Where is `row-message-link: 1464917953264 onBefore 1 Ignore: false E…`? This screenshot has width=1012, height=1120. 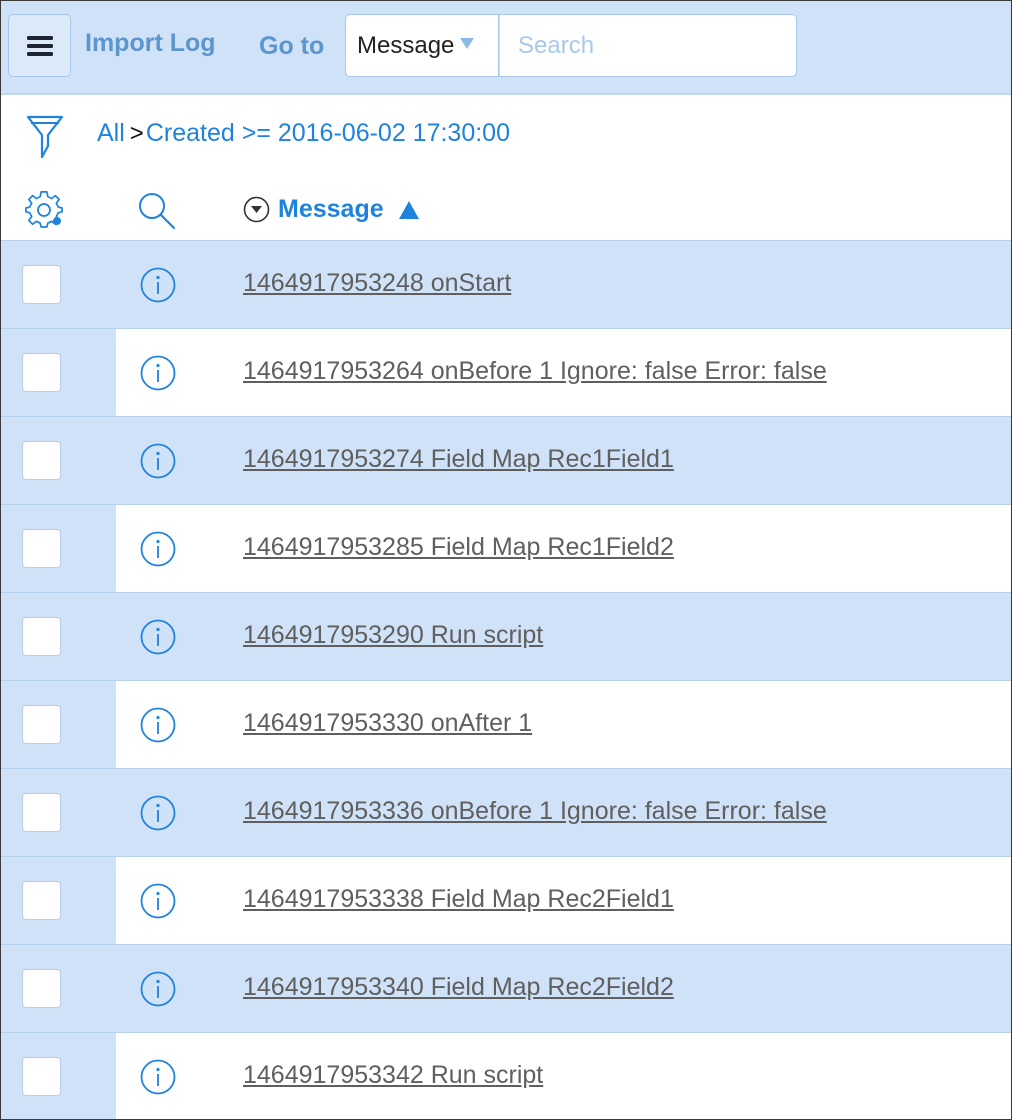 row-message-link: 1464917953264 onBefore 1 Ignore: false E… is located at coordinates (535, 371).